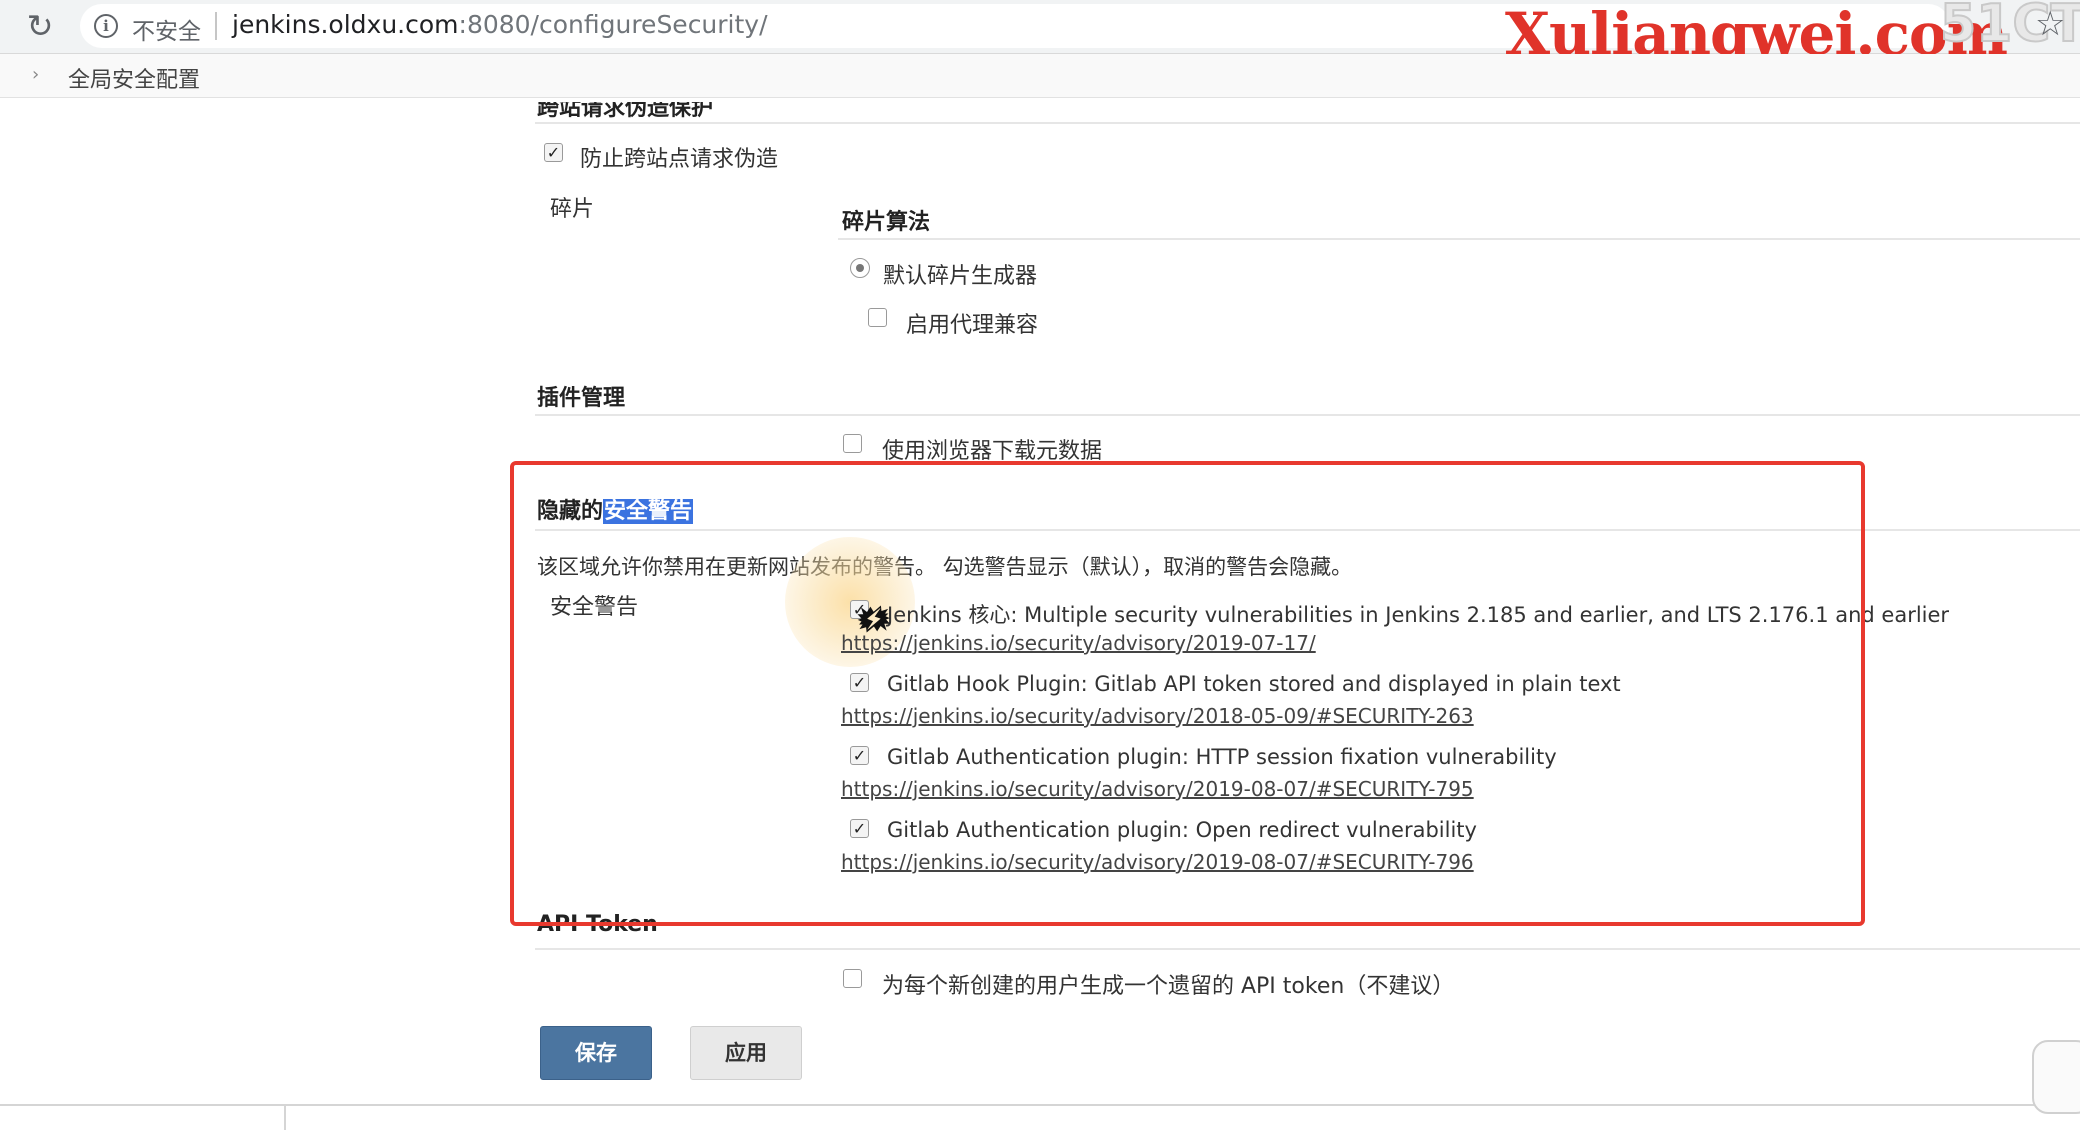 Image resolution: width=2080 pixels, height=1130 pixels. Describe the element at coordinates (679, 159) in the screenshot. I see `prevent-csrf-label: 防止跨站点请求伪造` at that location.